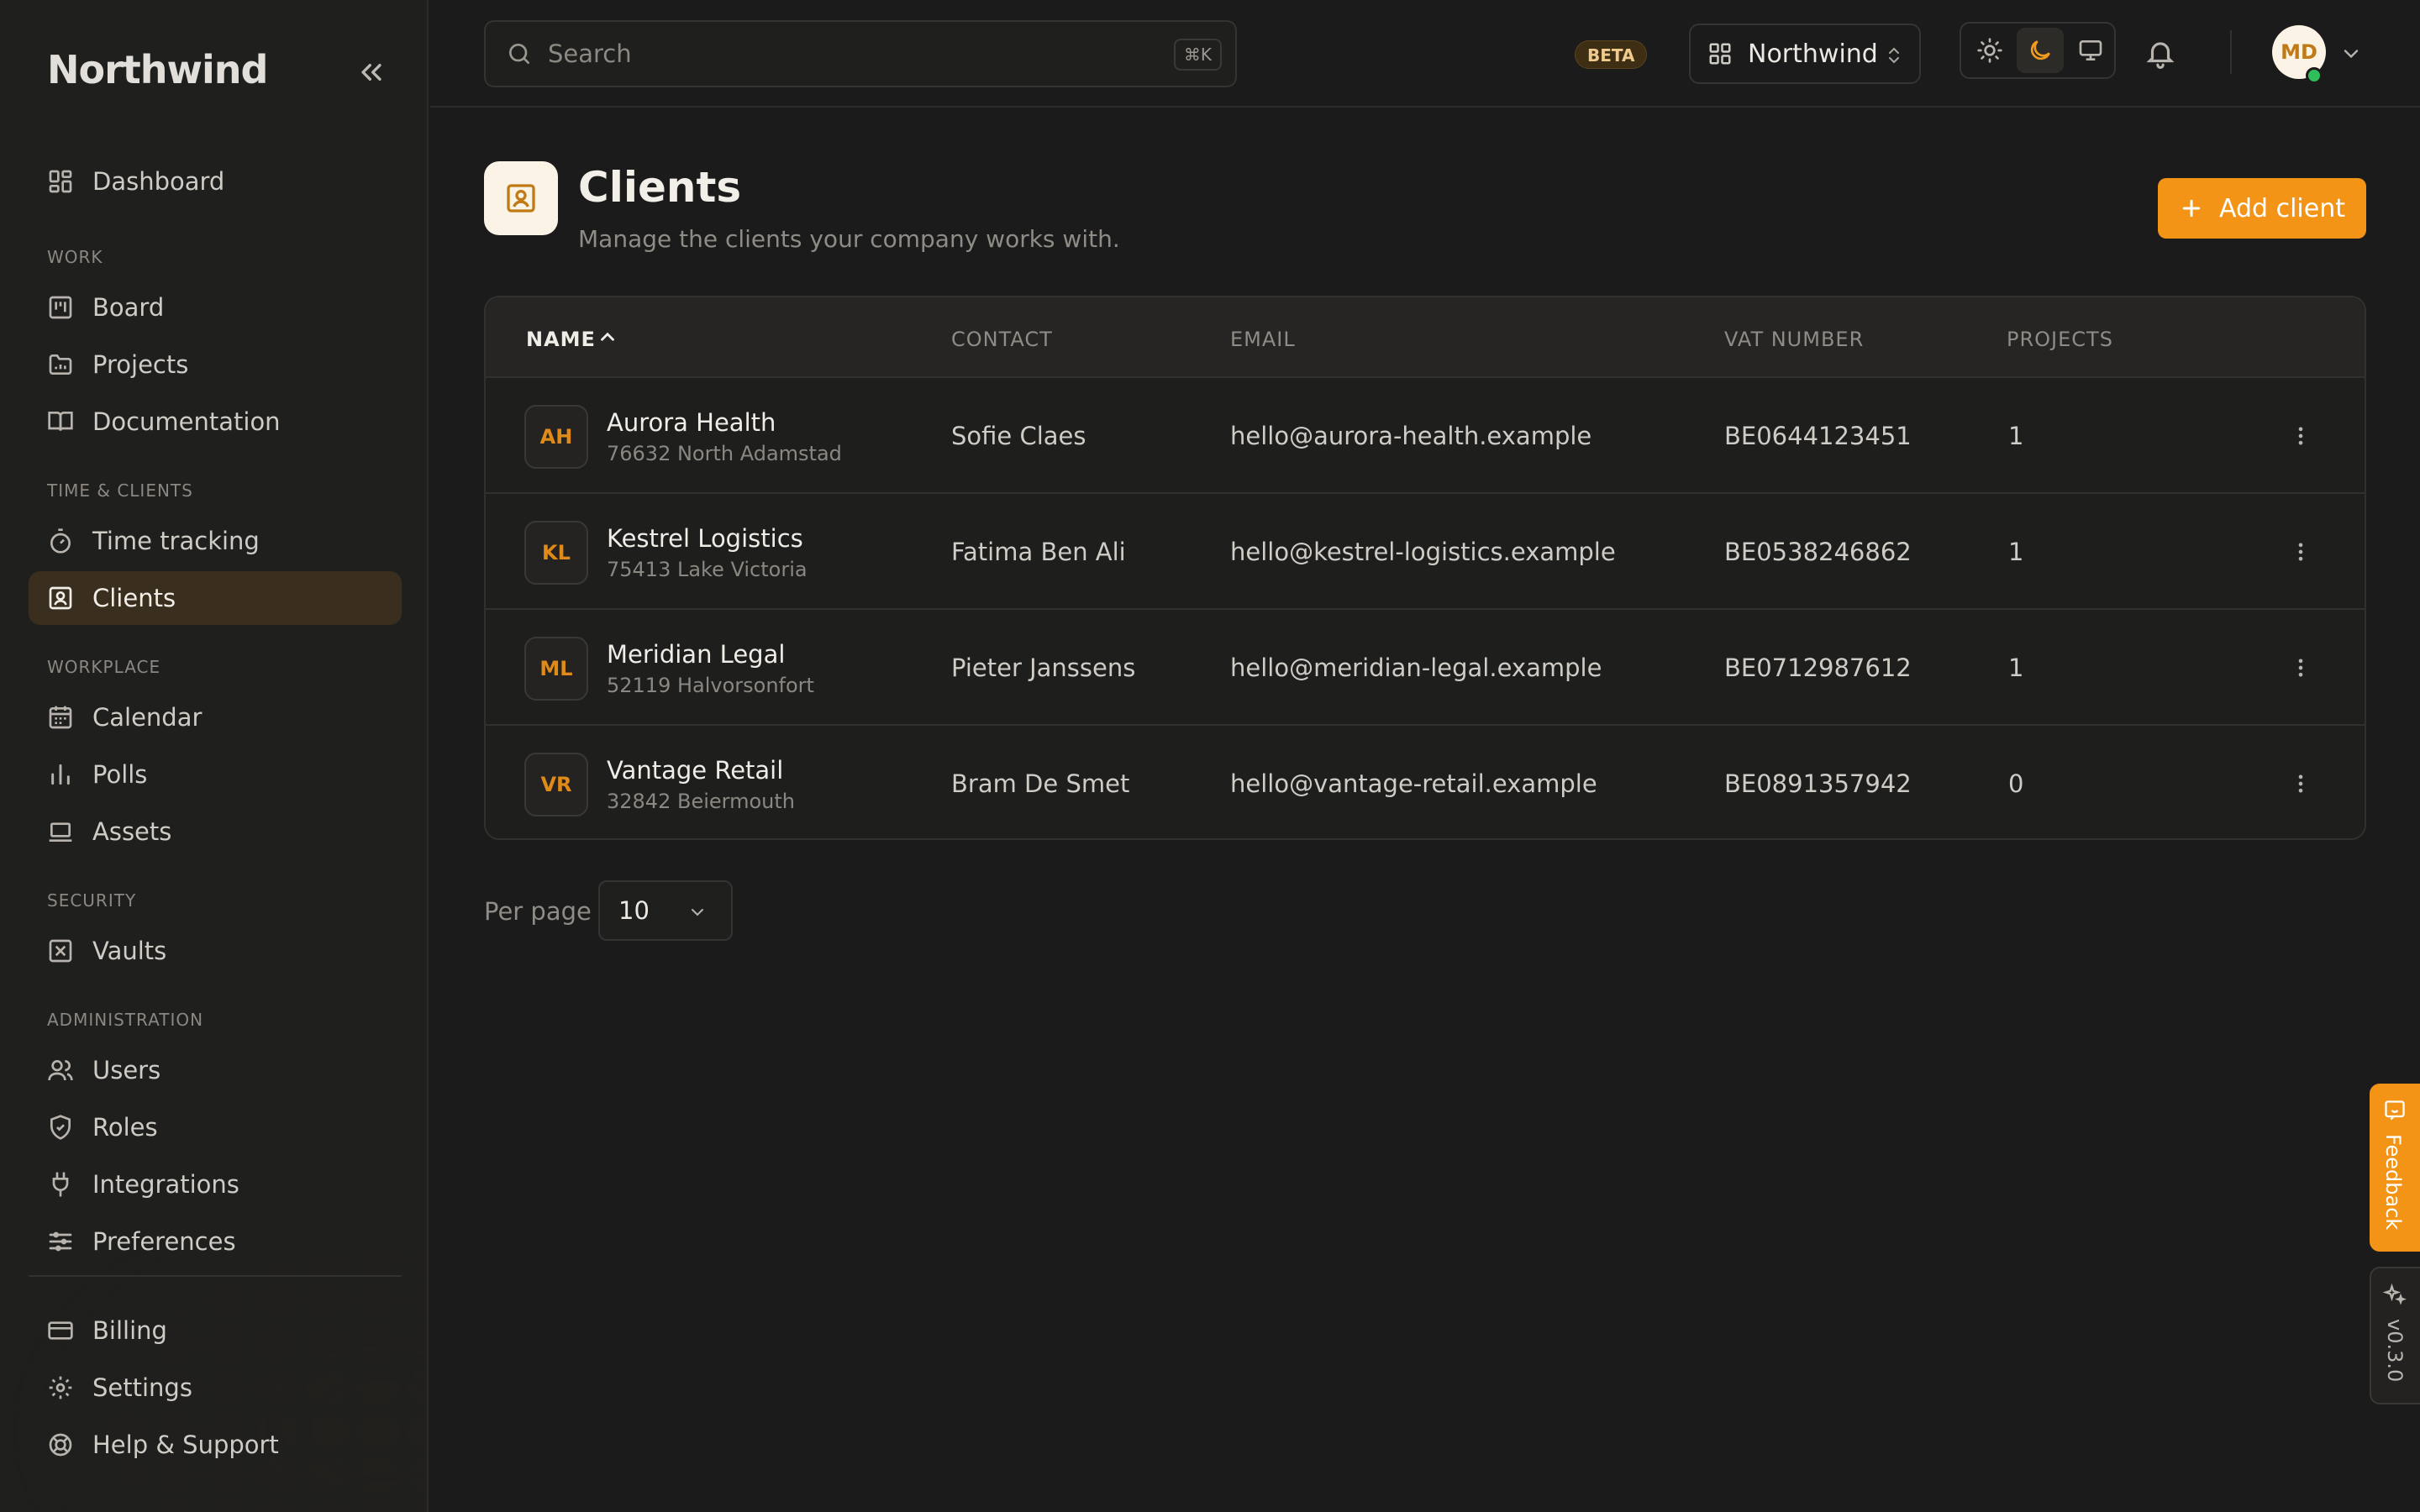 Image resolution: width=2420 pixels, height=1512 pixels. I want to click on section-label-workplace: WORKPLACE, so click(104, 667).